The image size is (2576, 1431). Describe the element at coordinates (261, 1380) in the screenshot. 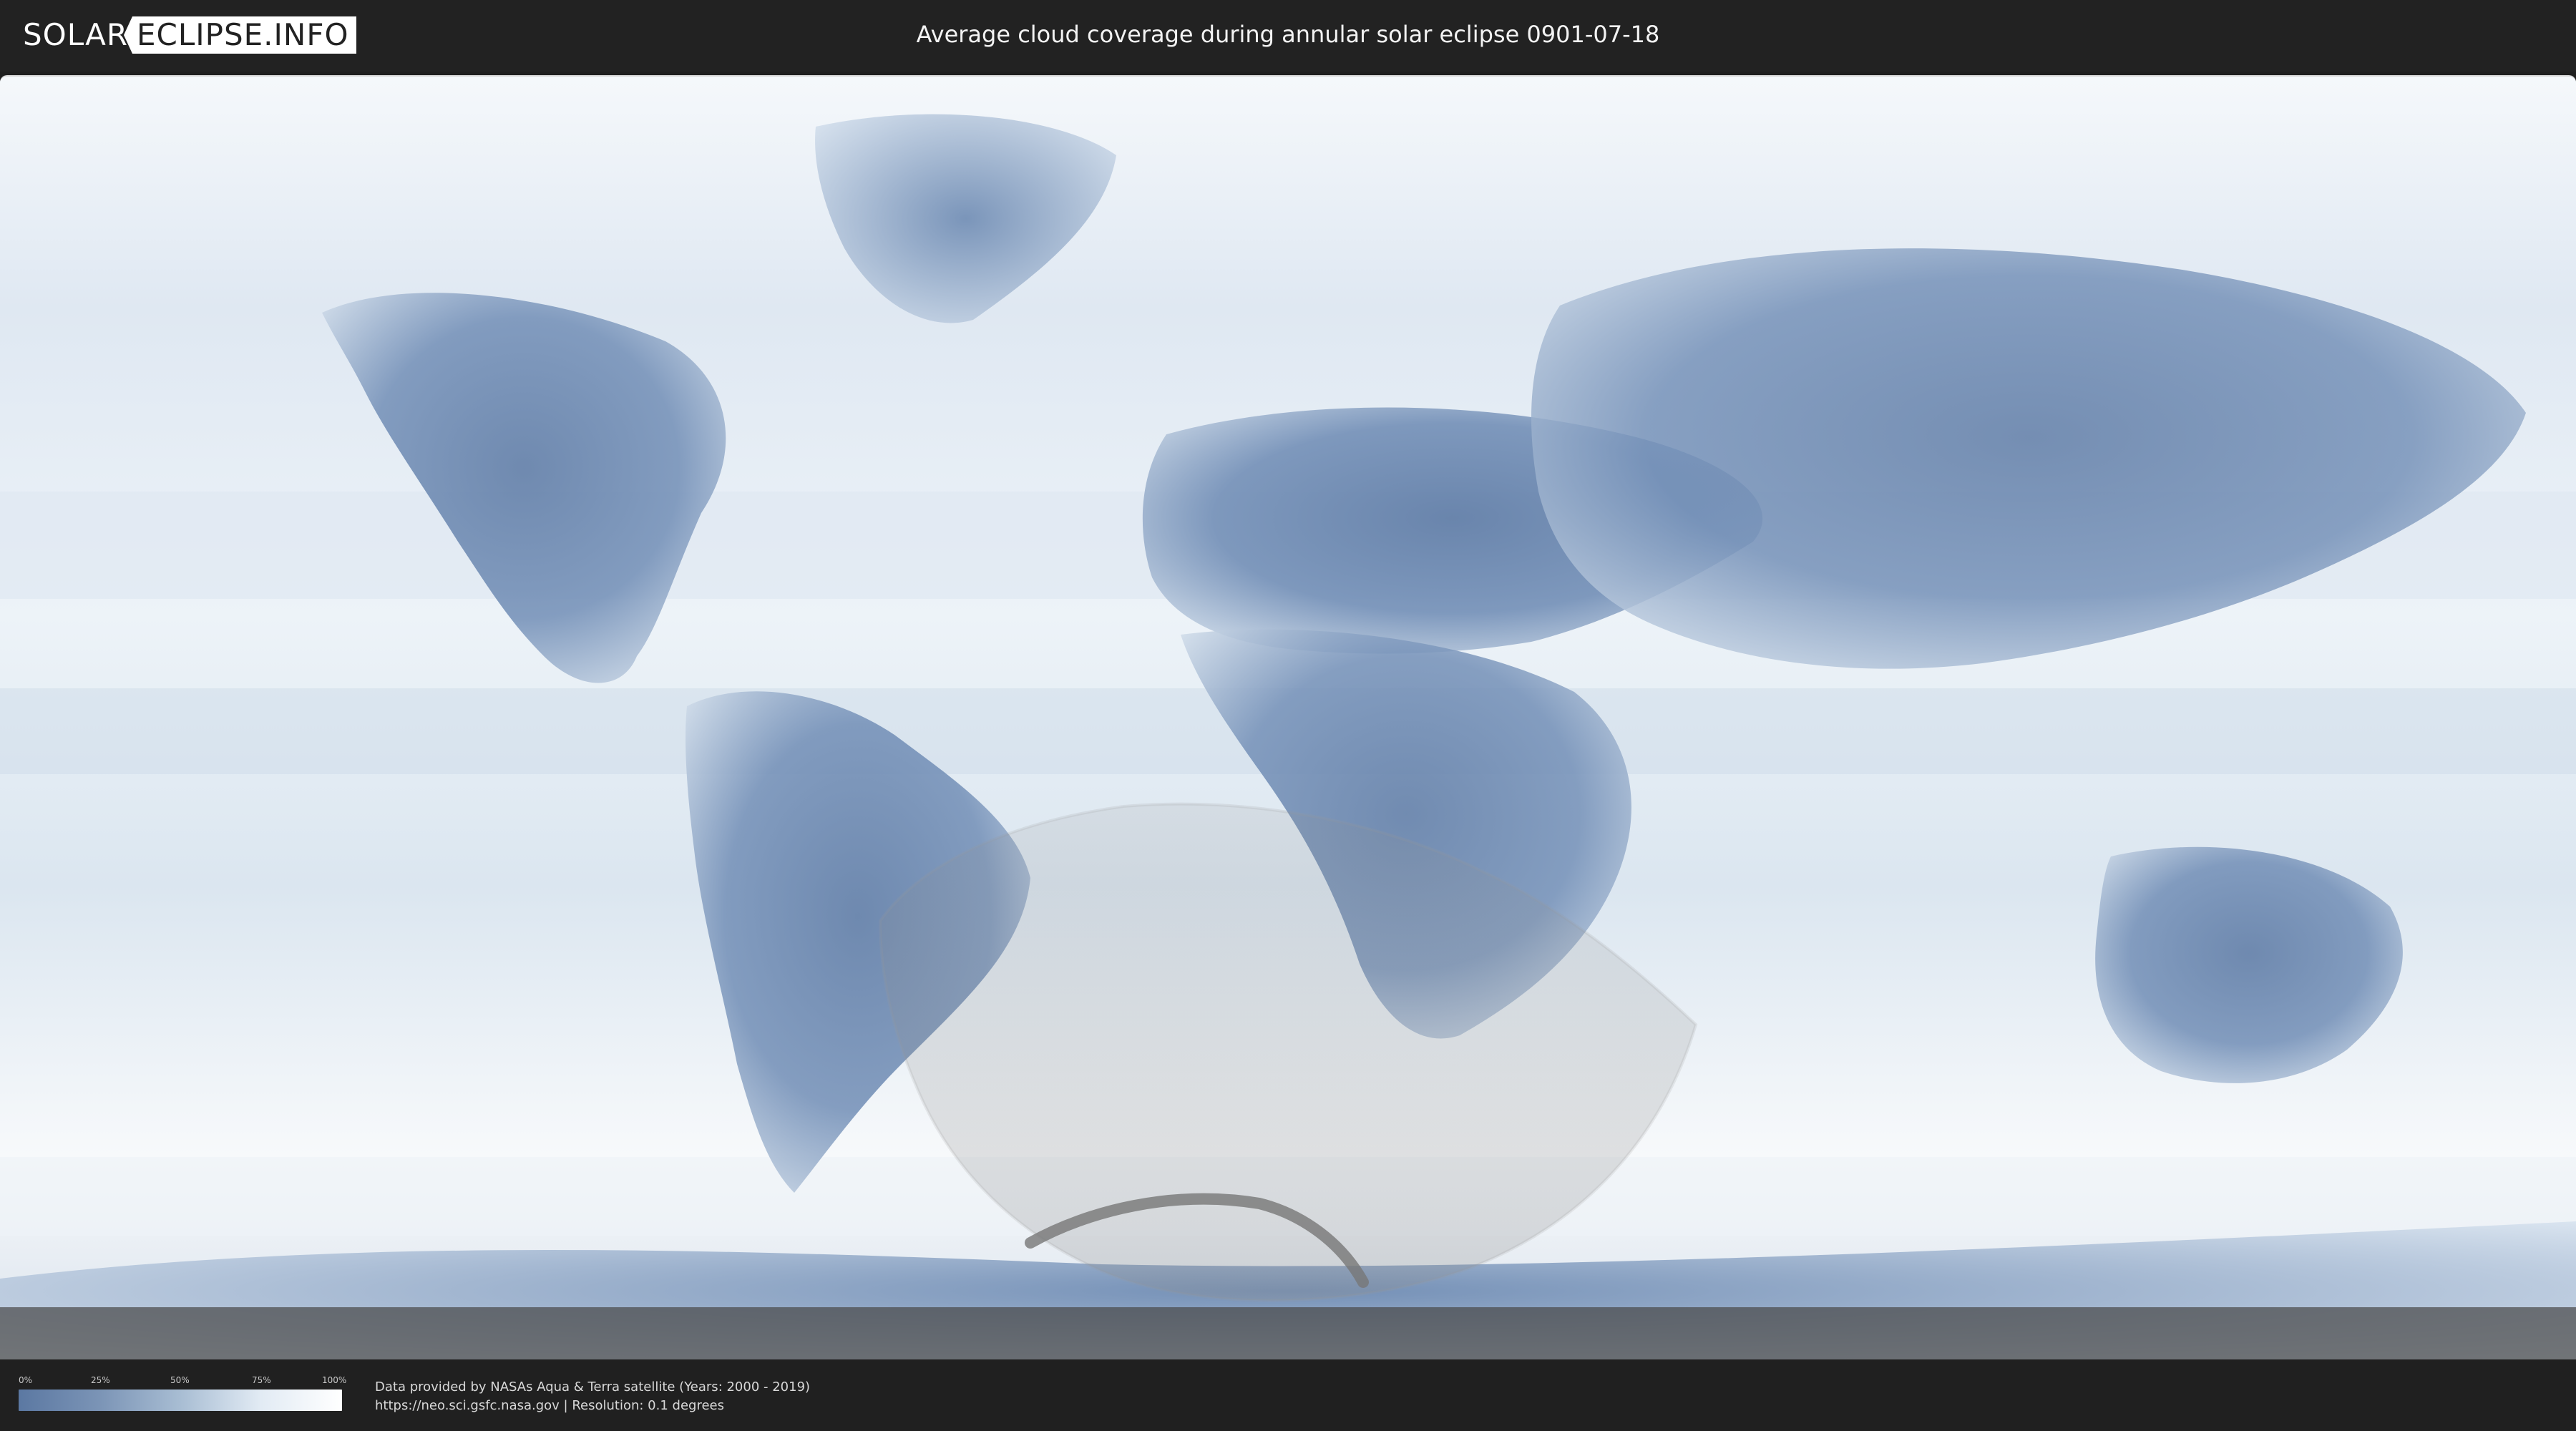

I see `legend-tick-75: 75%` at that location.